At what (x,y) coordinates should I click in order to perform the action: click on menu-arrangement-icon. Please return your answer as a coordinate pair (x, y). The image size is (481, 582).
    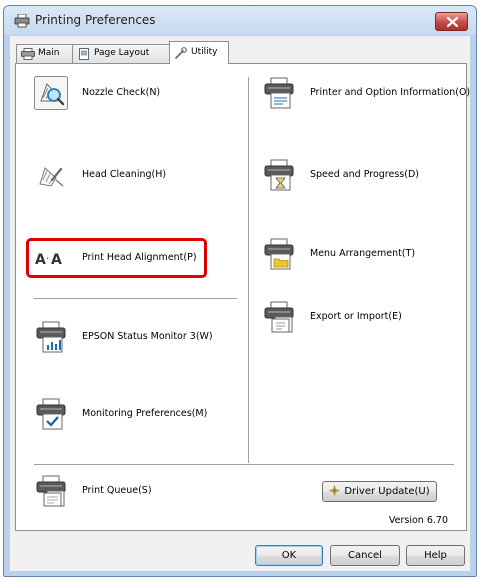
    Looking at the image, I should click on (279, 254).